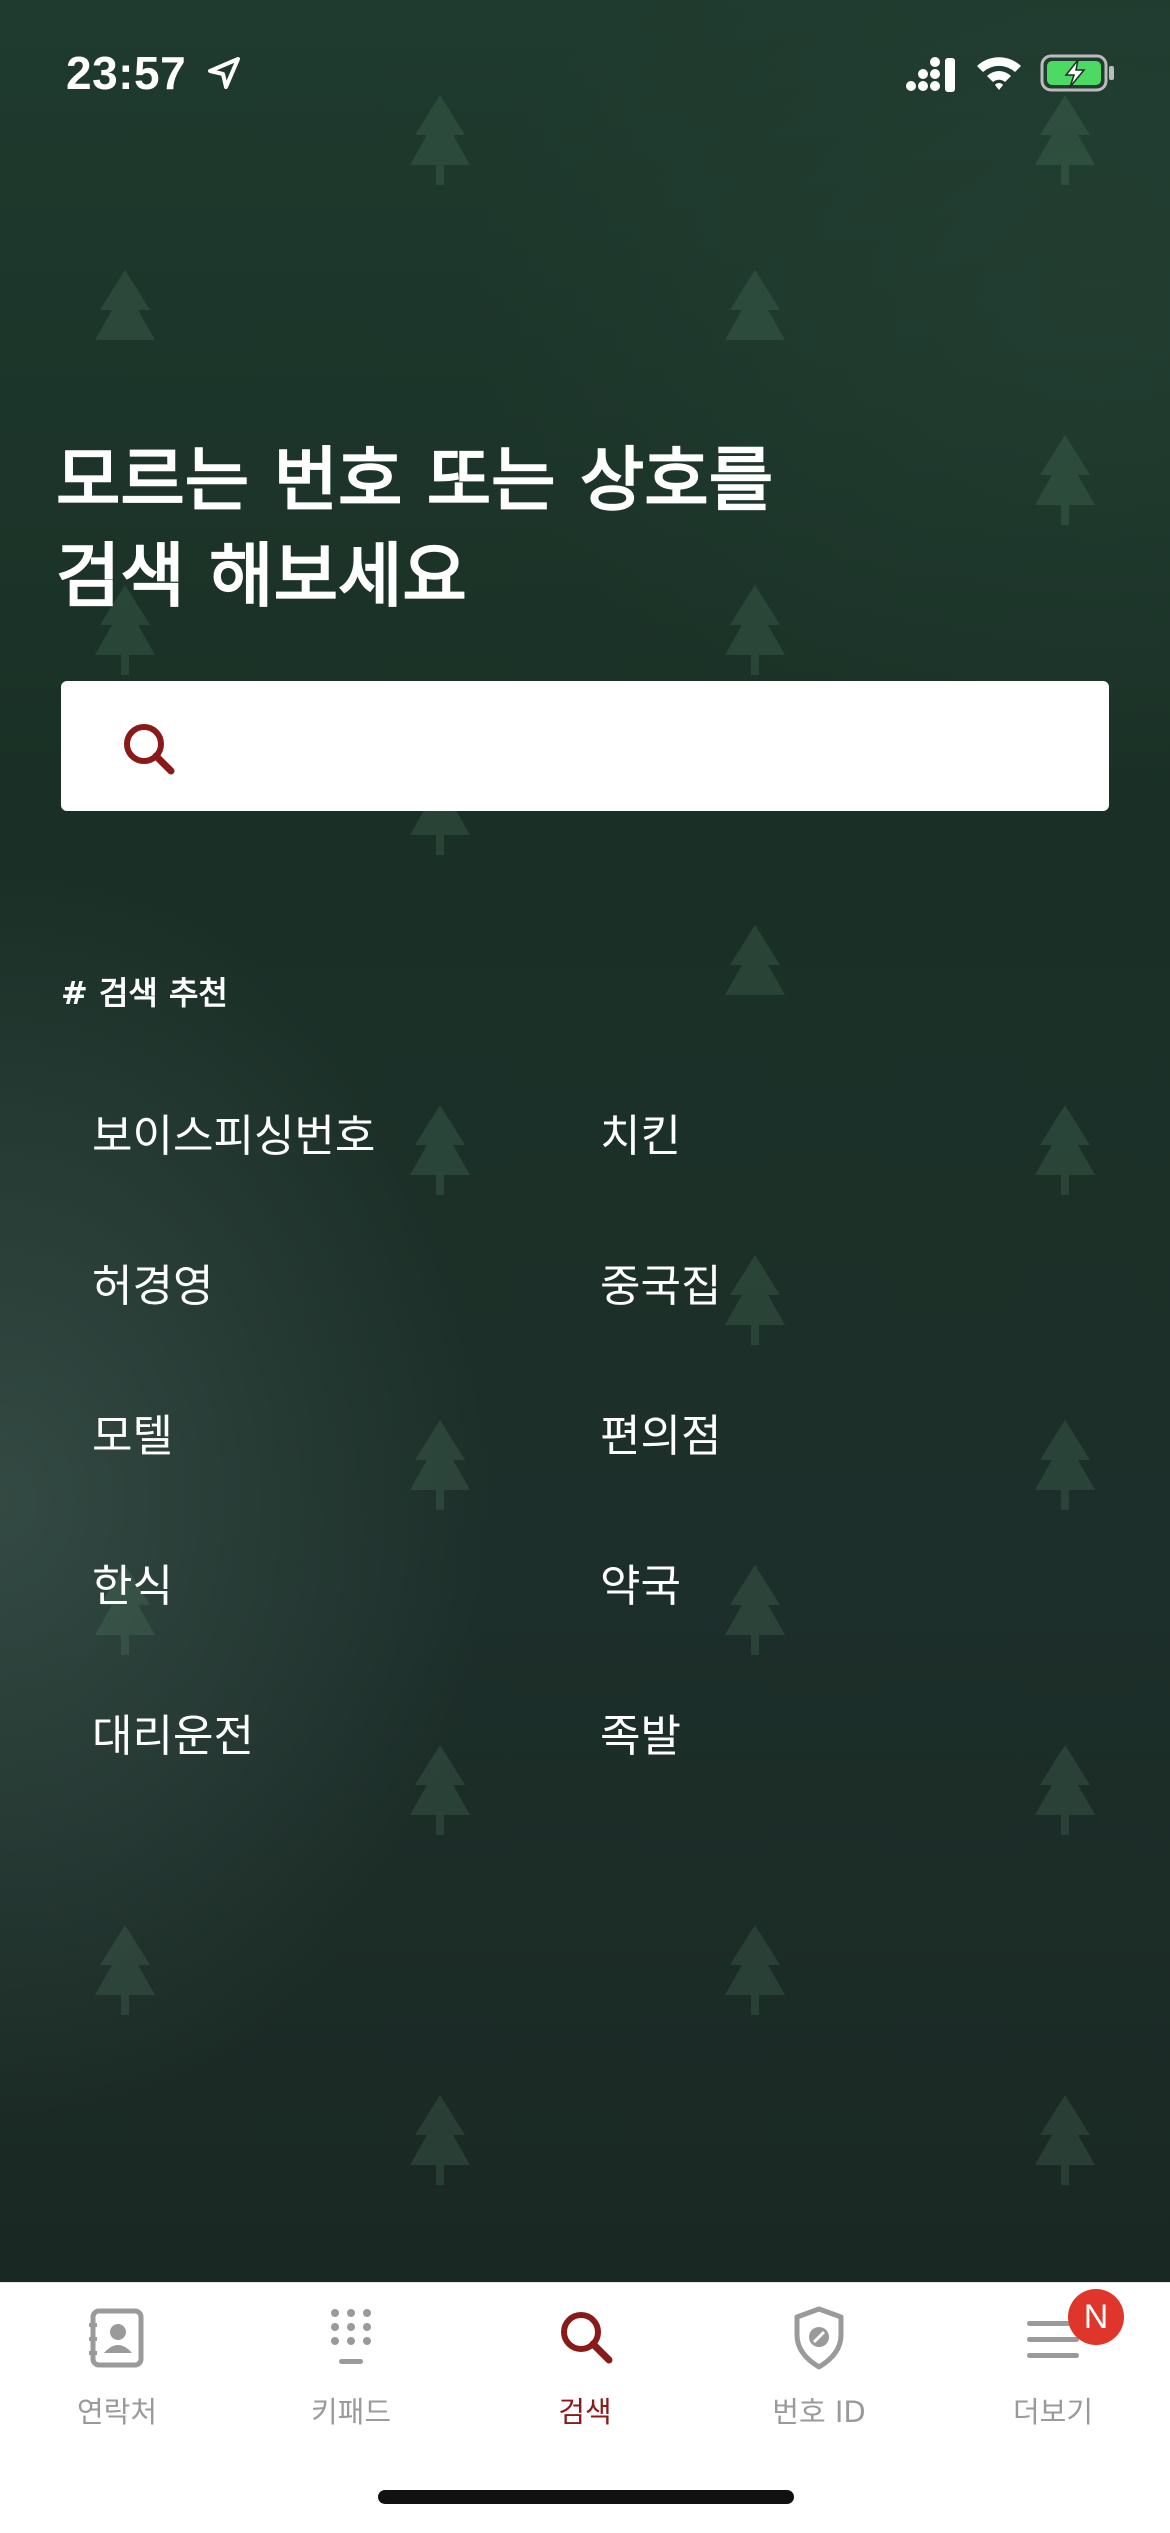 The height and width of the screenshot is (2533, 1170). Describe the element at coordinates (819, 2412) in the screenshot. I see `tab-number-id-label: 번호 ID` at that location.